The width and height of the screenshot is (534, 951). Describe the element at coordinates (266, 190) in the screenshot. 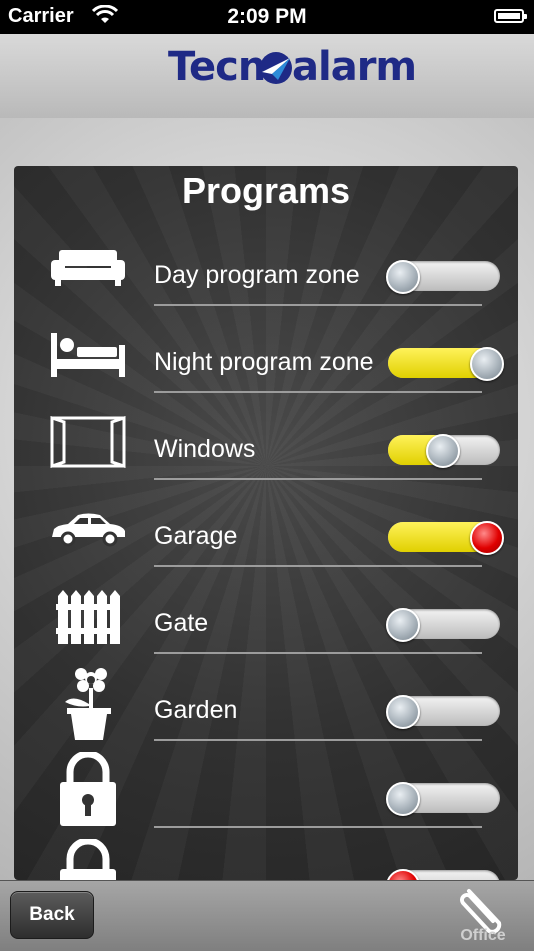

I see `page-title: Programs` at that location.